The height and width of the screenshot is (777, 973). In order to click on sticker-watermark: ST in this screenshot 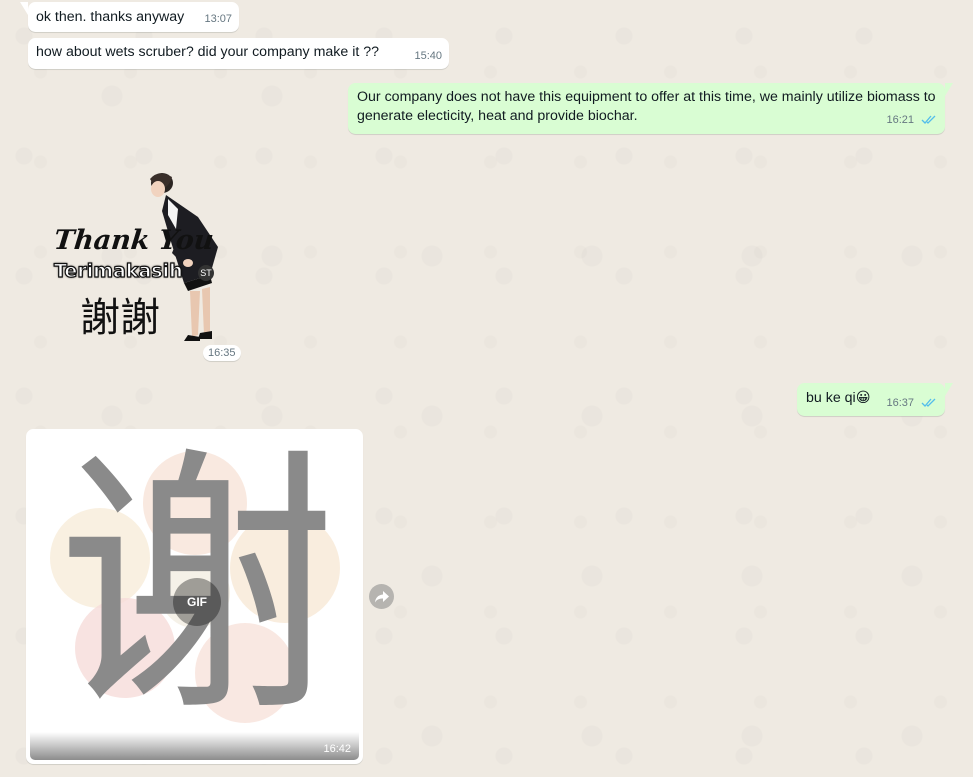, I will do `click(206, 273)`.